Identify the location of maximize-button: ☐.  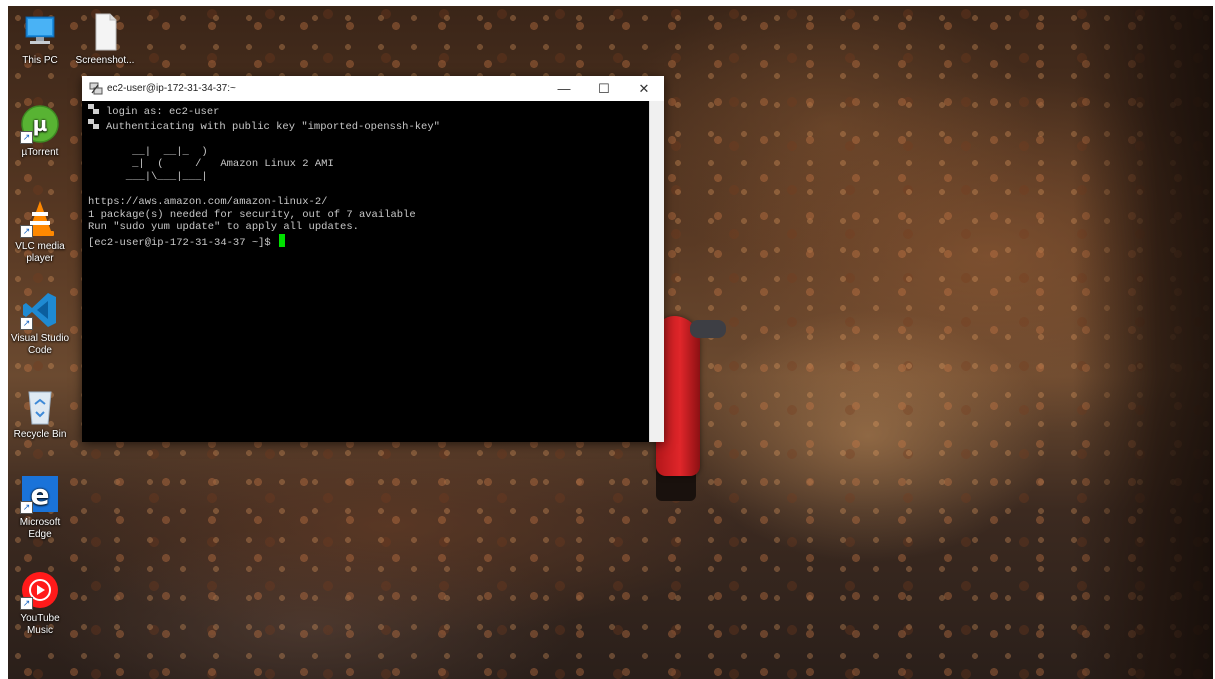
(604, 88).